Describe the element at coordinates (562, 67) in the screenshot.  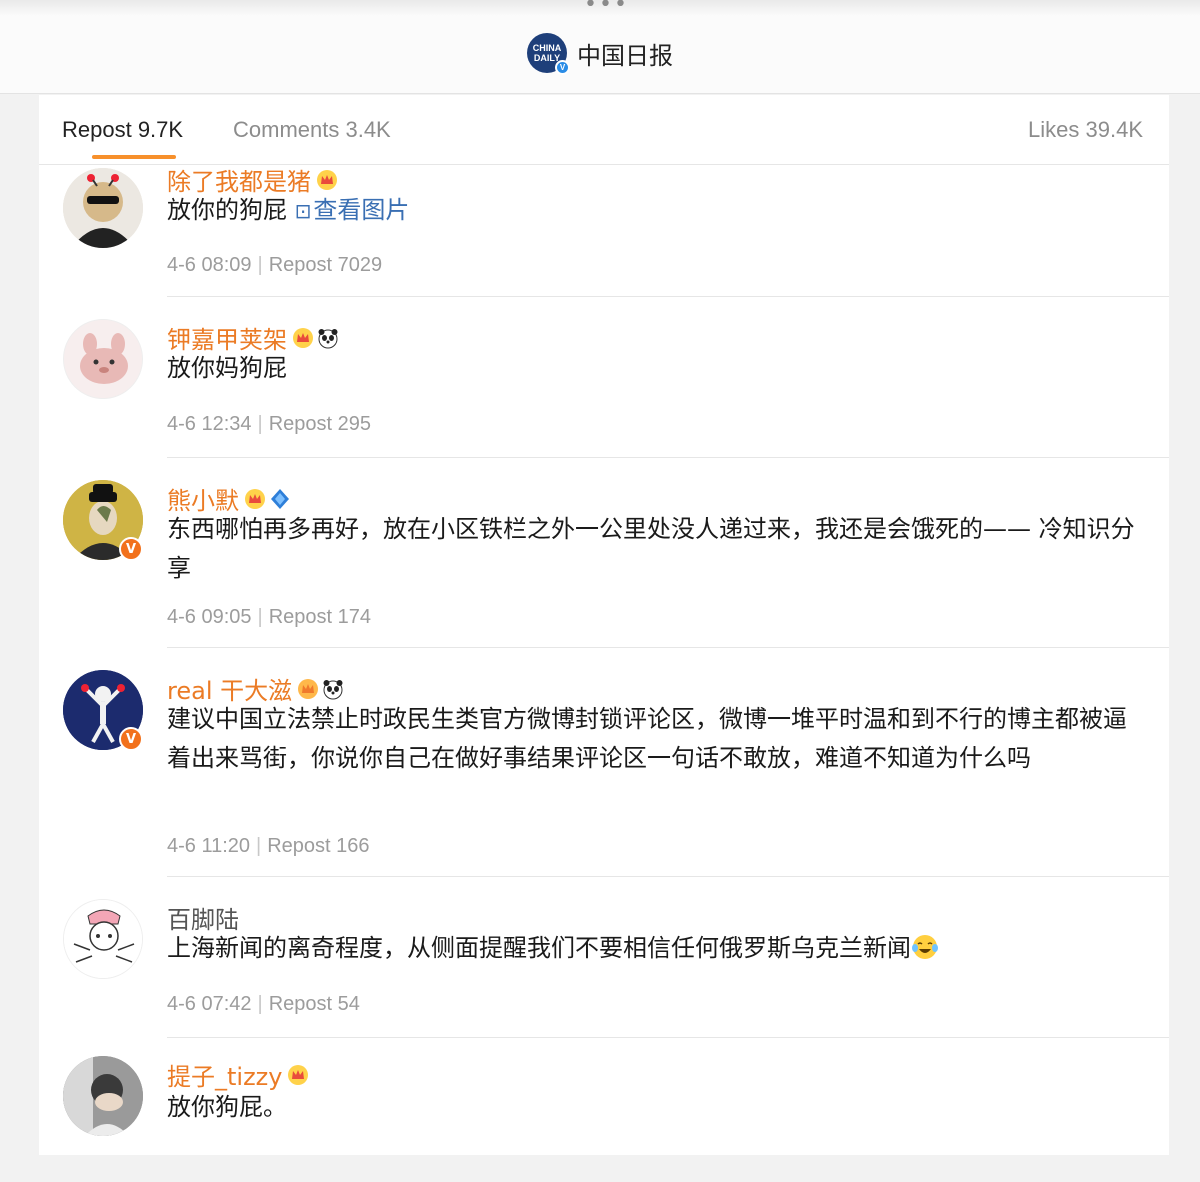
I see `verified-icon: V` at that location.